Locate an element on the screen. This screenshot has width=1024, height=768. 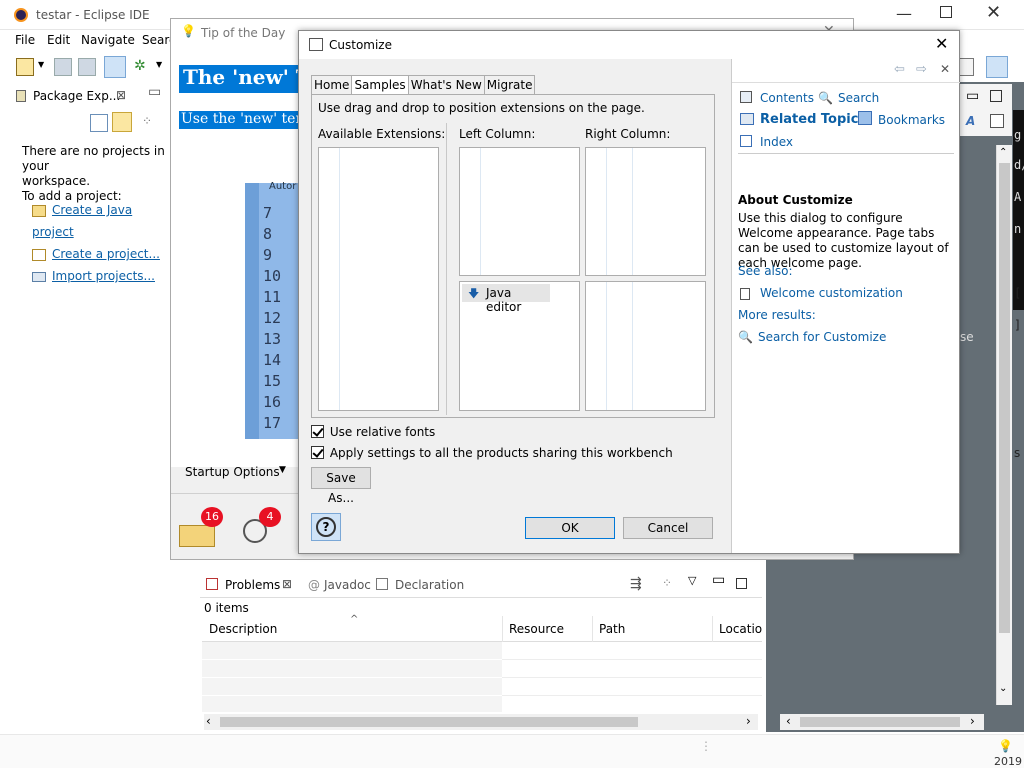
code-header: Autor is located at coordinates (283, 186).